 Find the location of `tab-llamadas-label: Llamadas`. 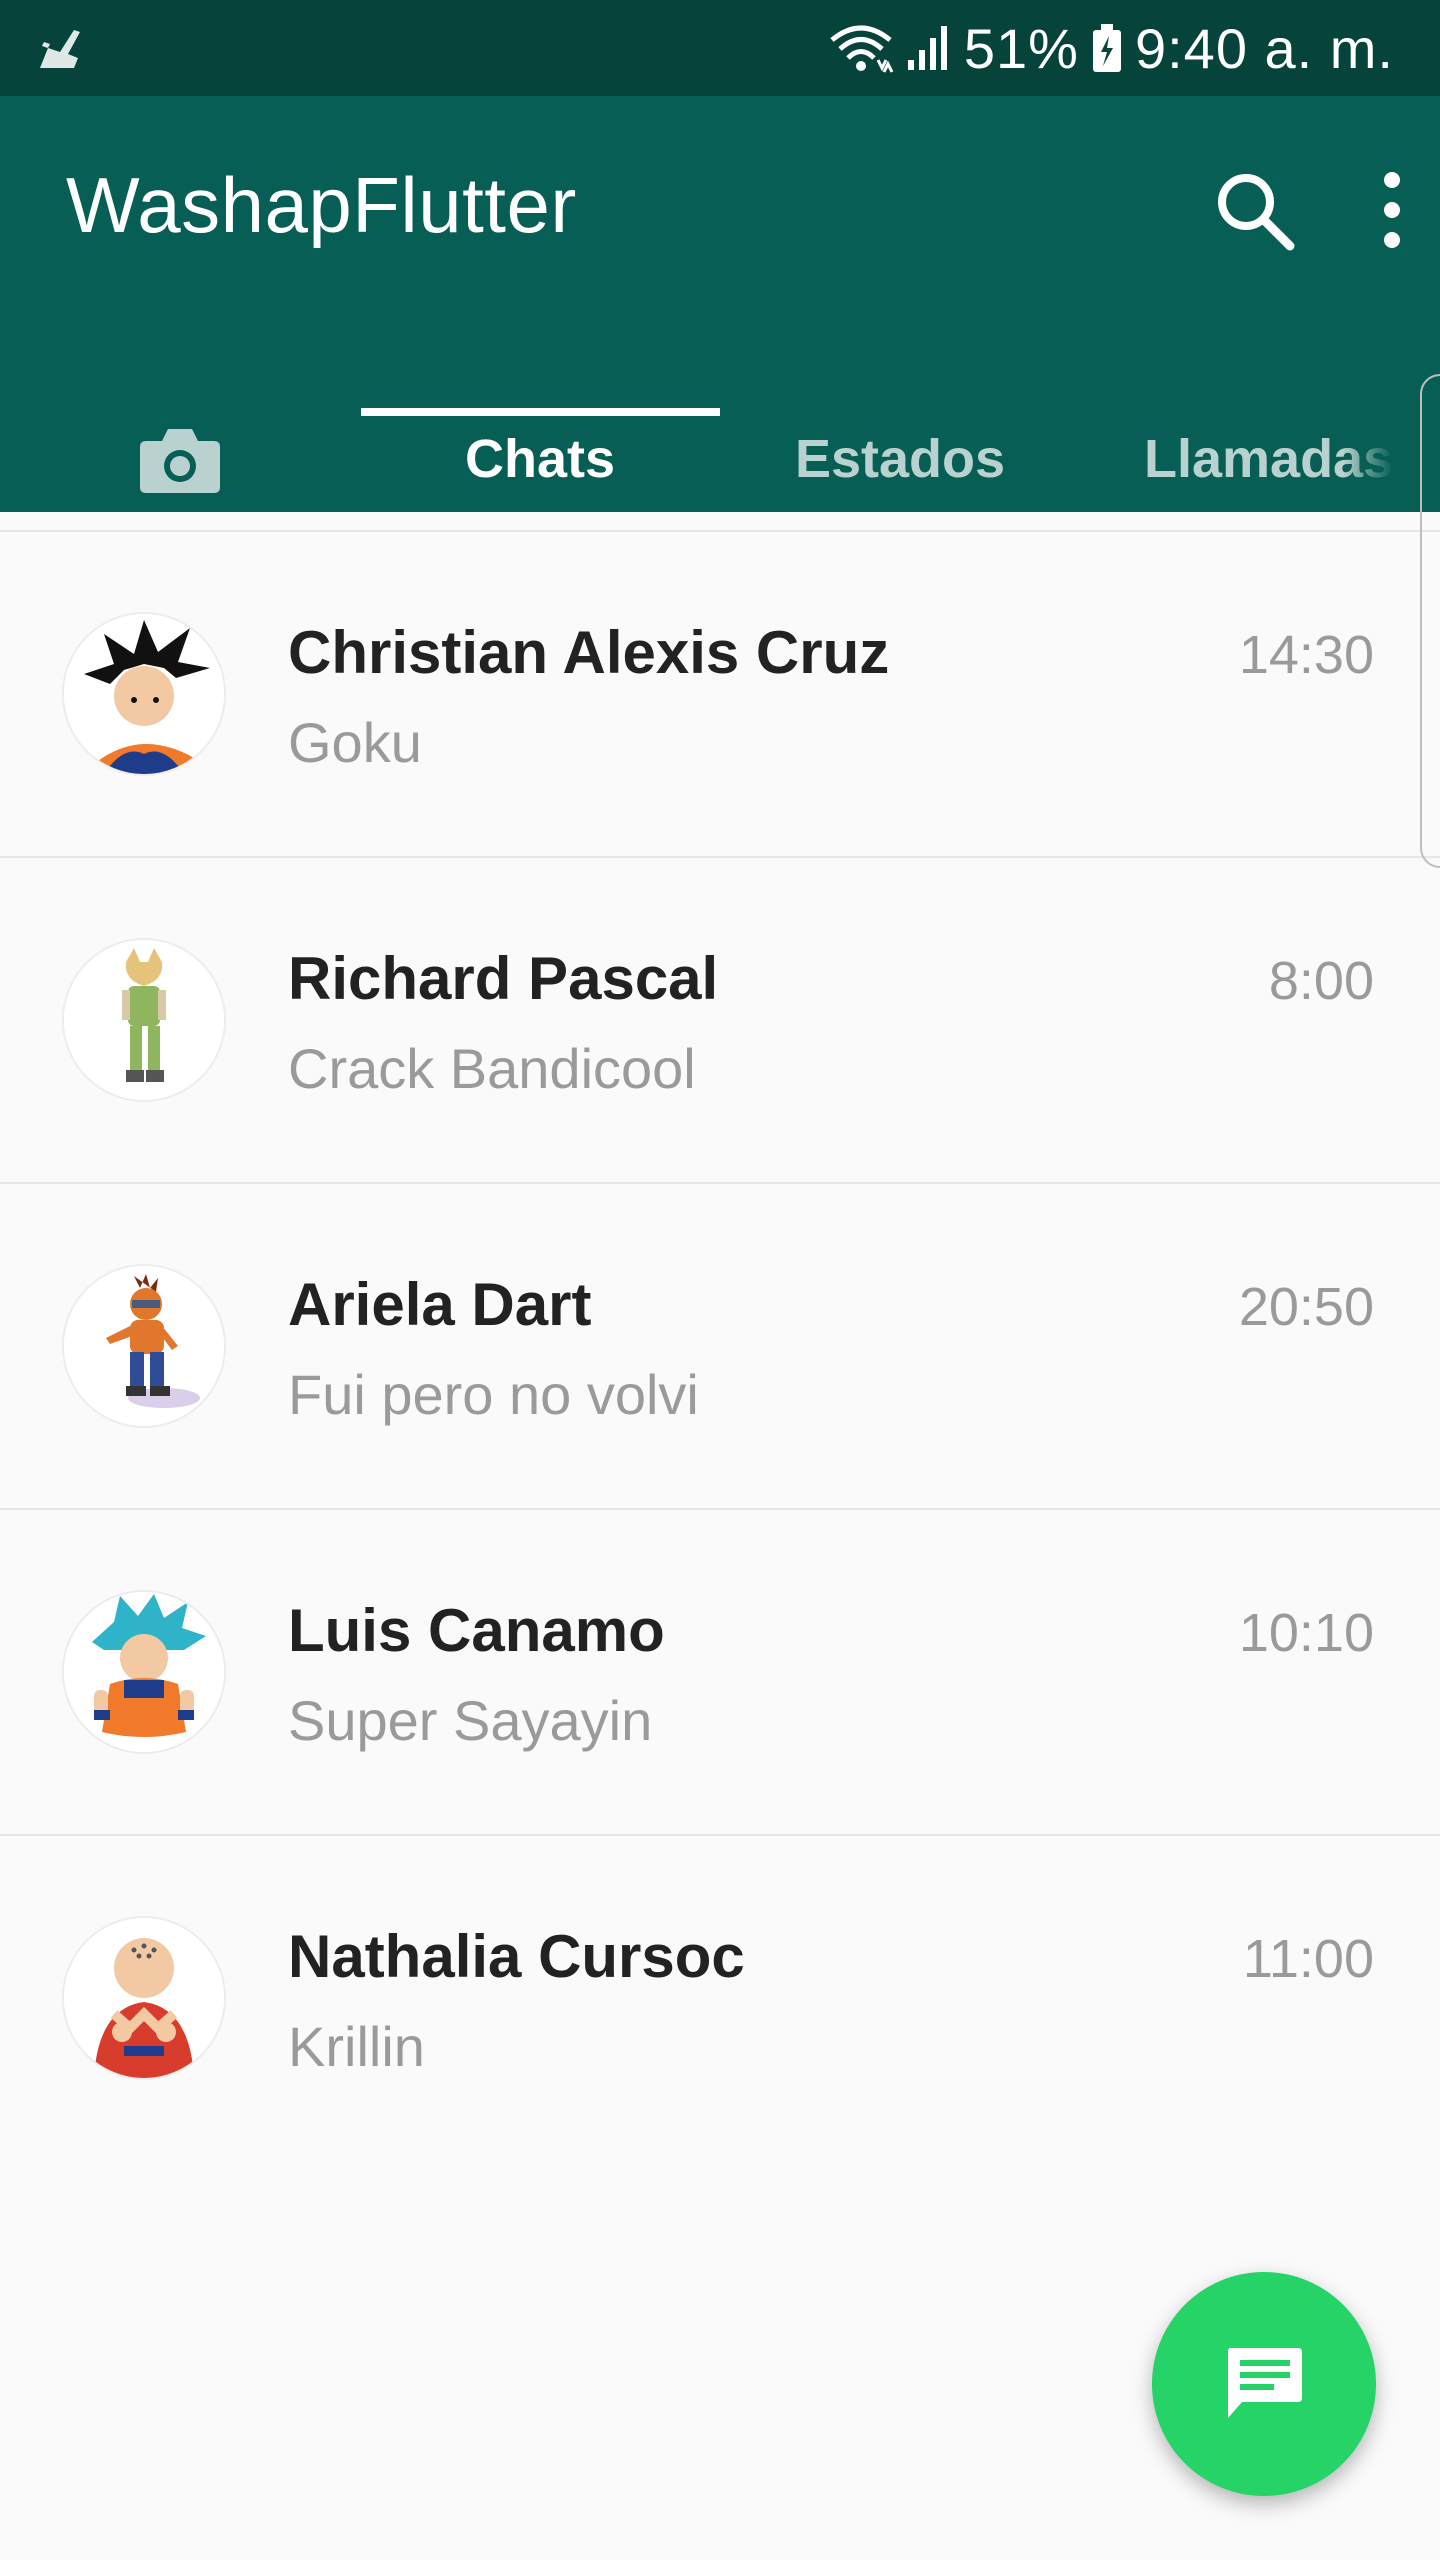

tab-llamadas-label: Llamadas is located at coordinates (1269, 459).